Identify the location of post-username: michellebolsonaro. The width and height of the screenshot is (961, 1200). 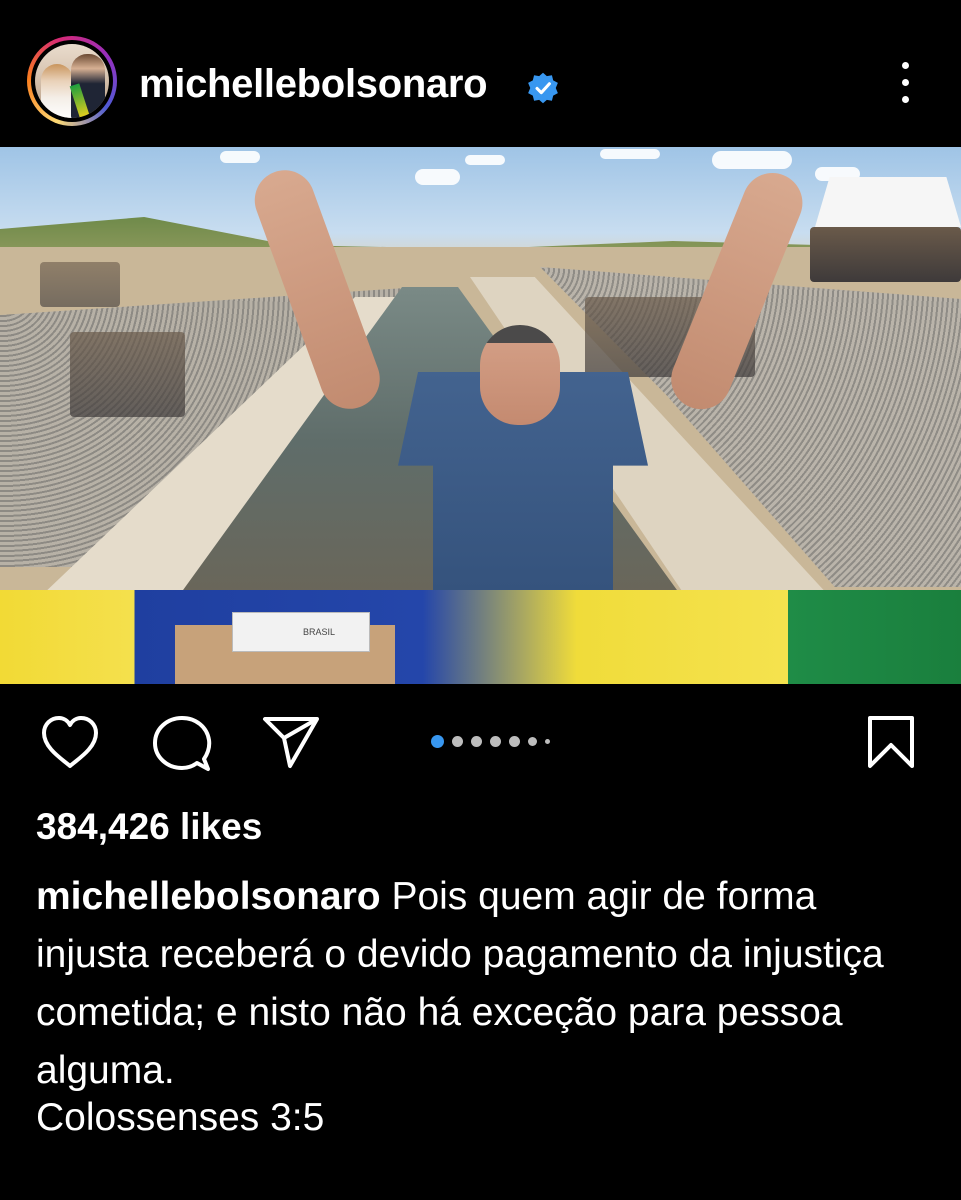
(313, 84).